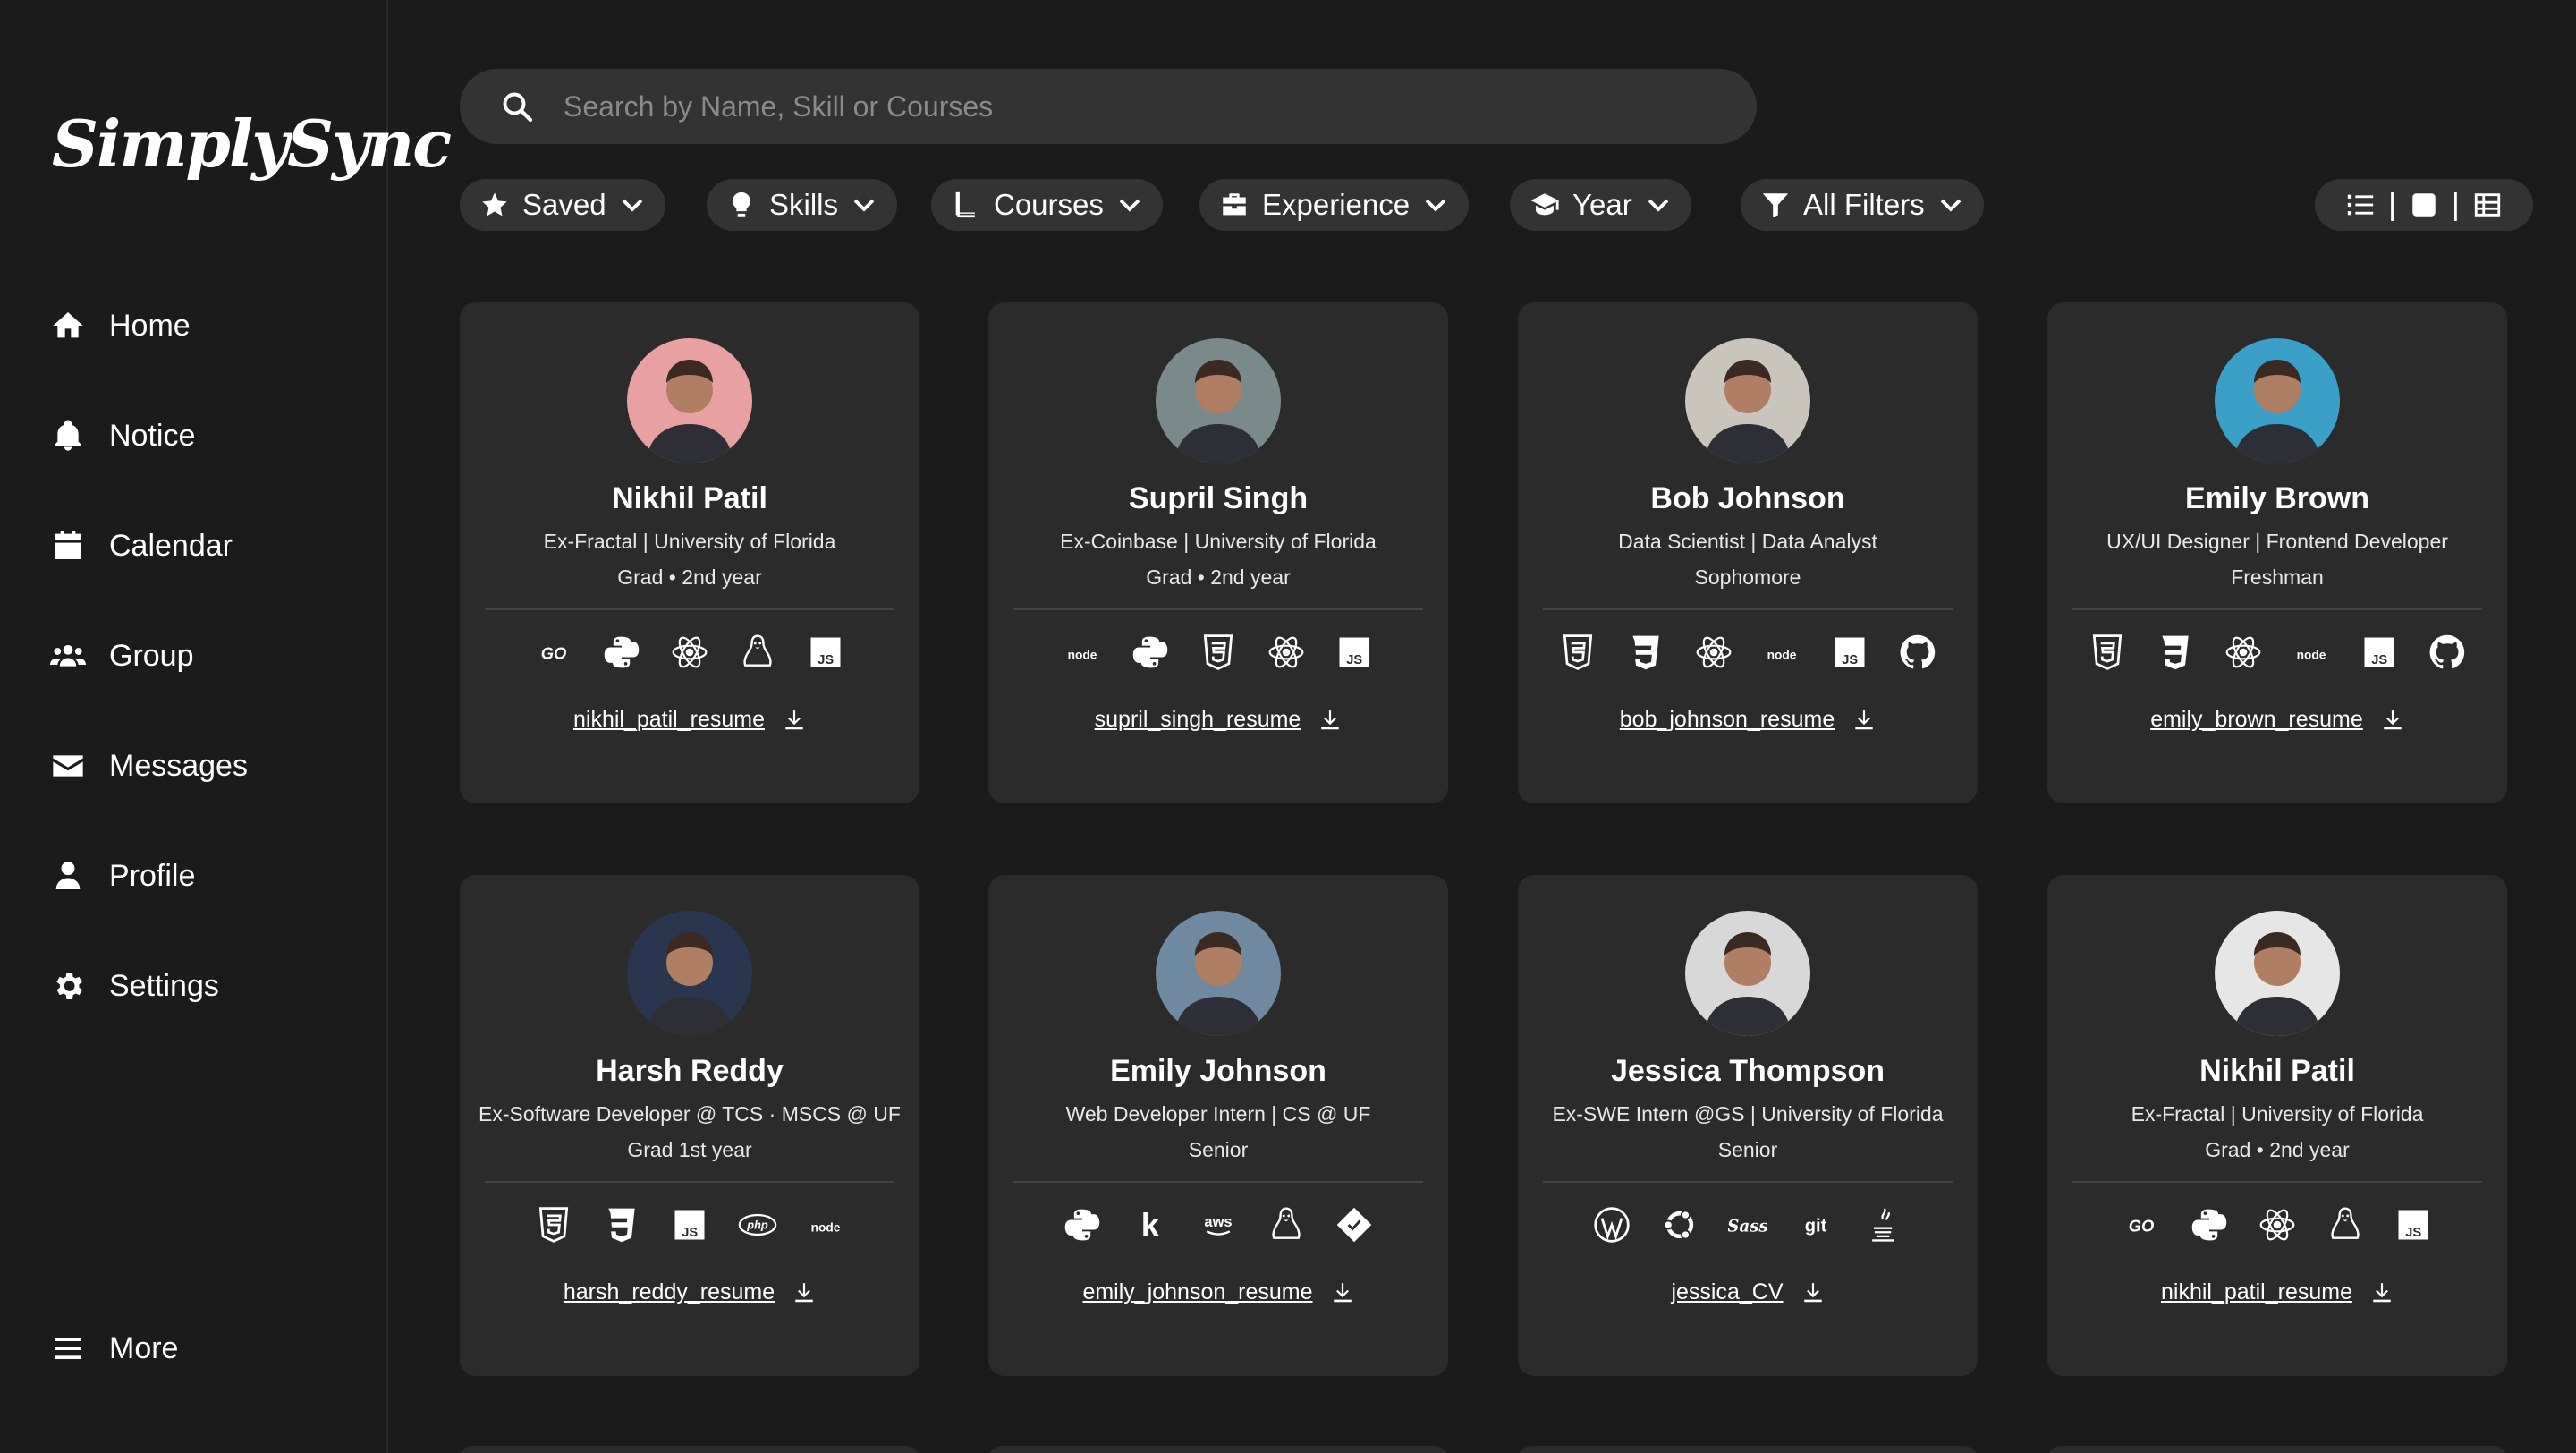  Describe the element at coordinates (1748, 498) in the screenshot. I see `student-name: Bob Johnson` at that location.